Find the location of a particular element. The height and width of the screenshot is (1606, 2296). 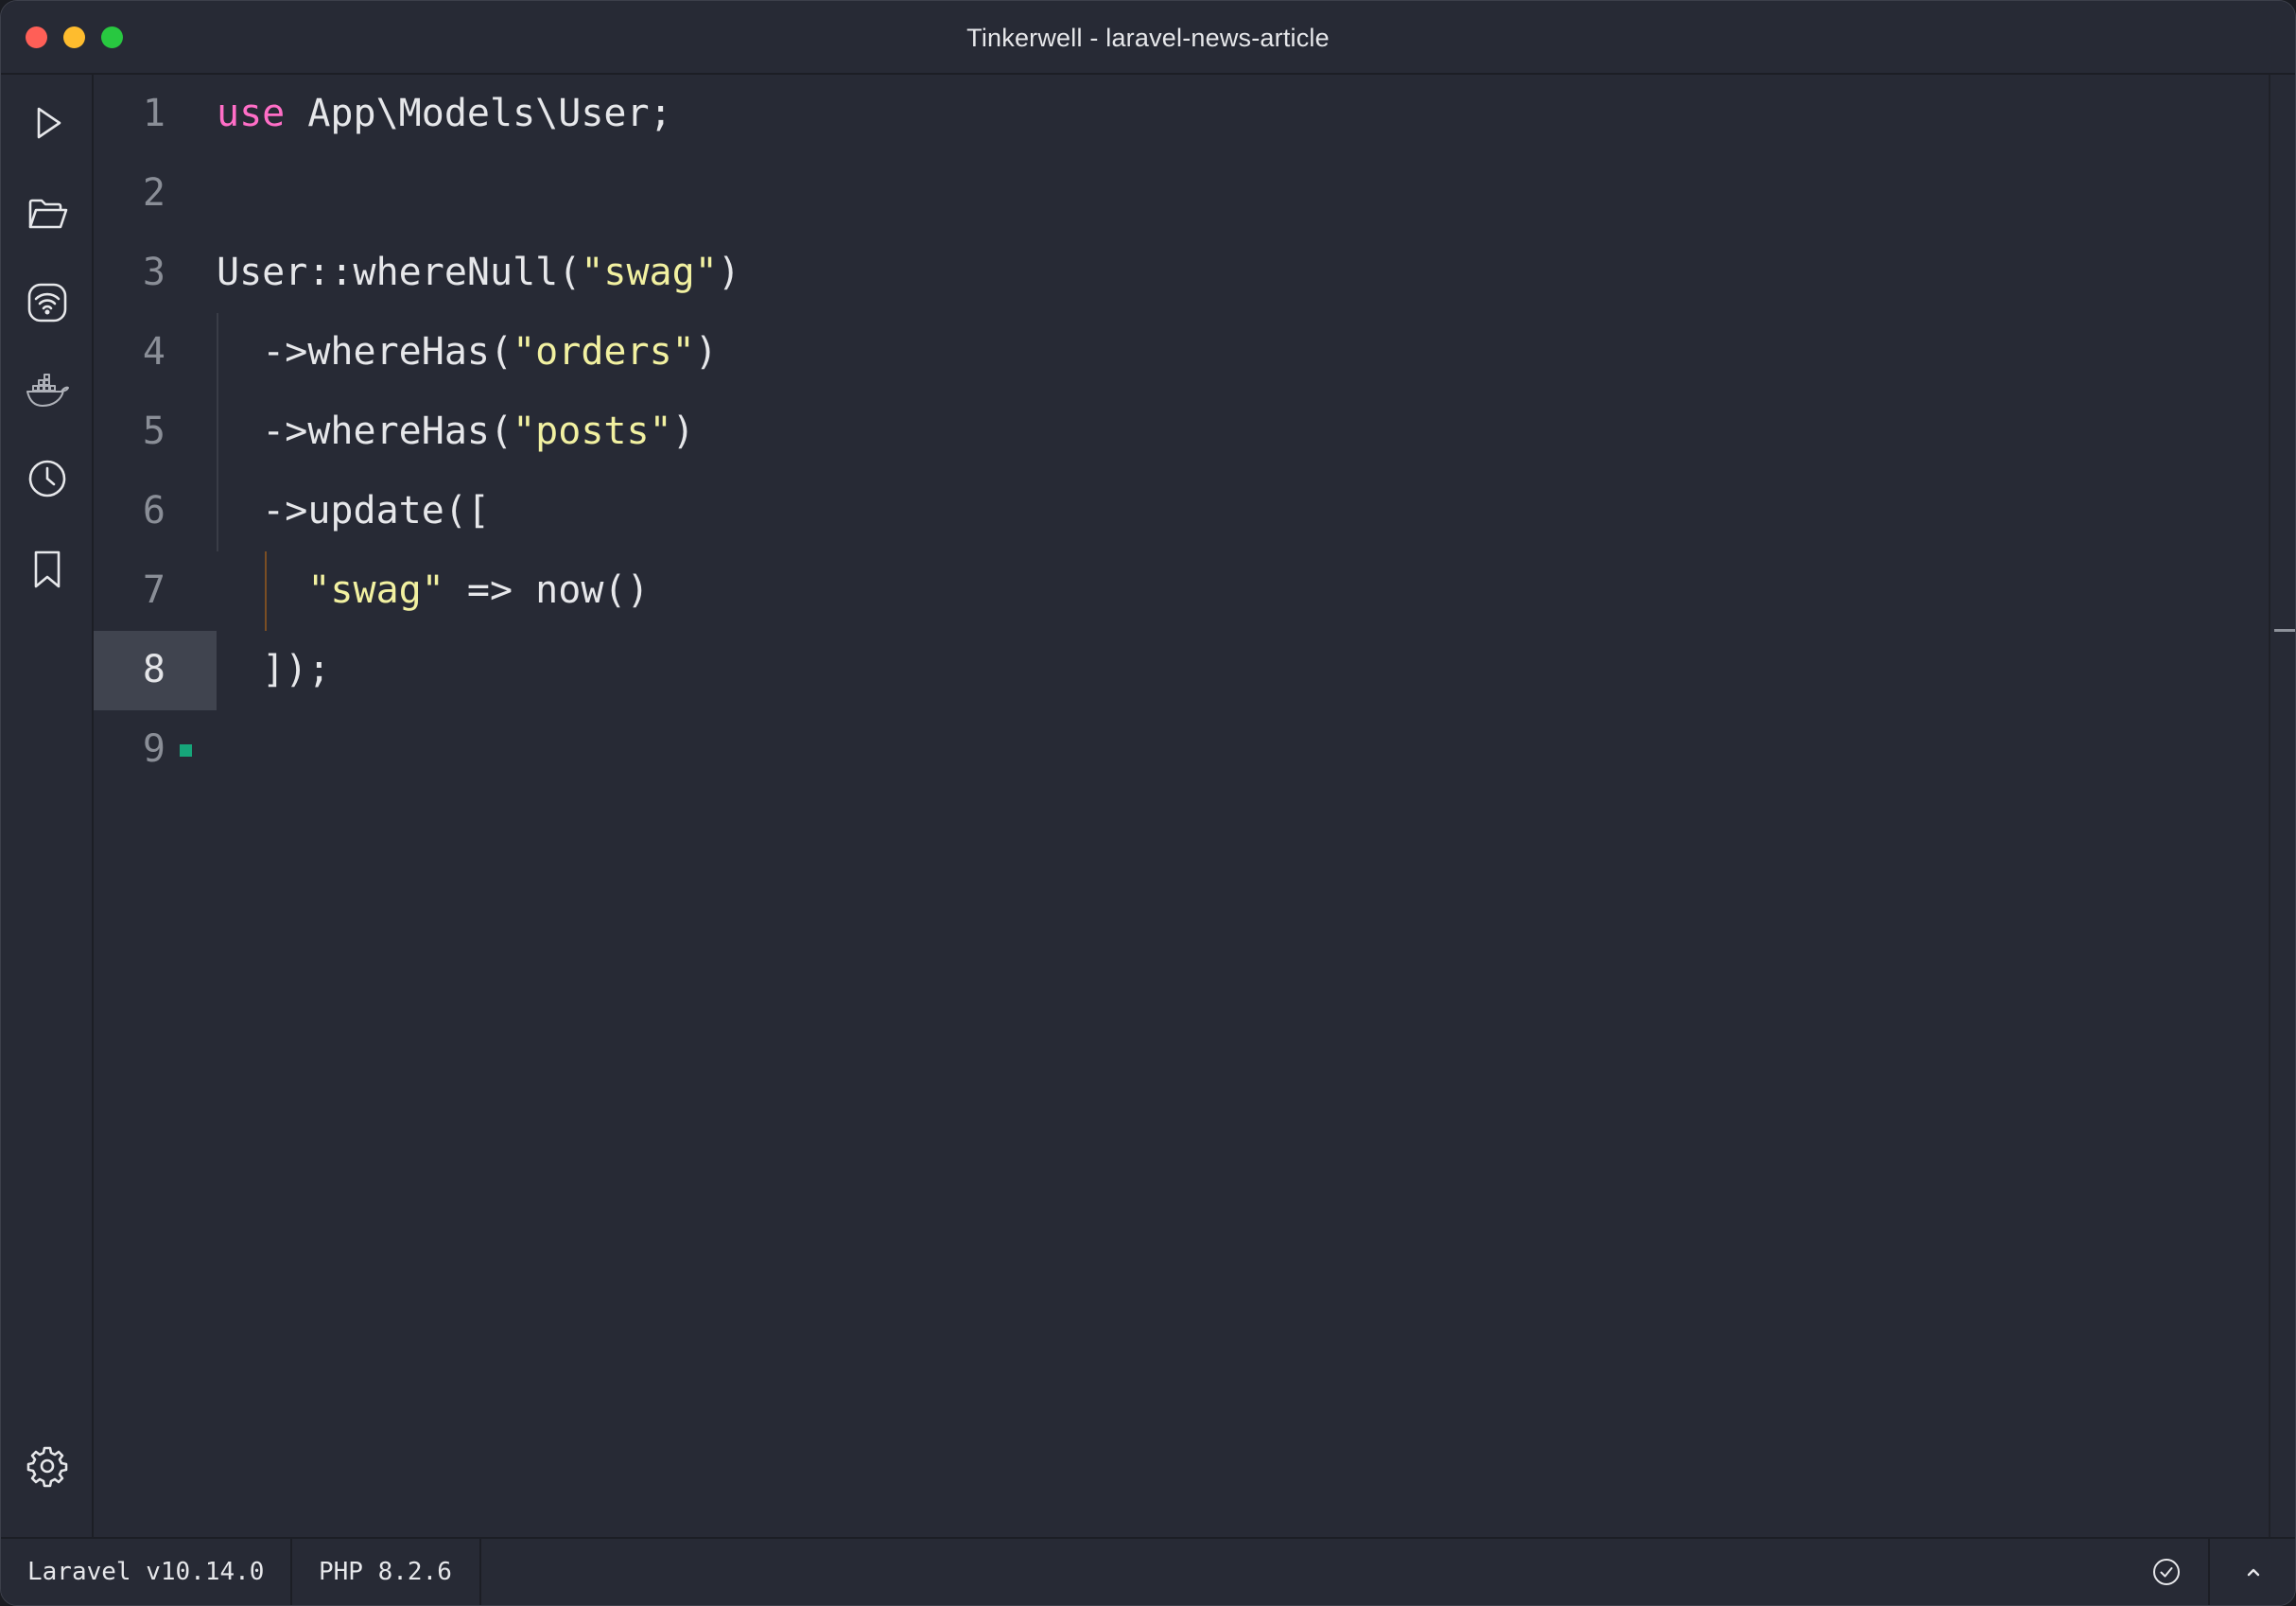

status-check-button is located at coordinates (2166, 1572).